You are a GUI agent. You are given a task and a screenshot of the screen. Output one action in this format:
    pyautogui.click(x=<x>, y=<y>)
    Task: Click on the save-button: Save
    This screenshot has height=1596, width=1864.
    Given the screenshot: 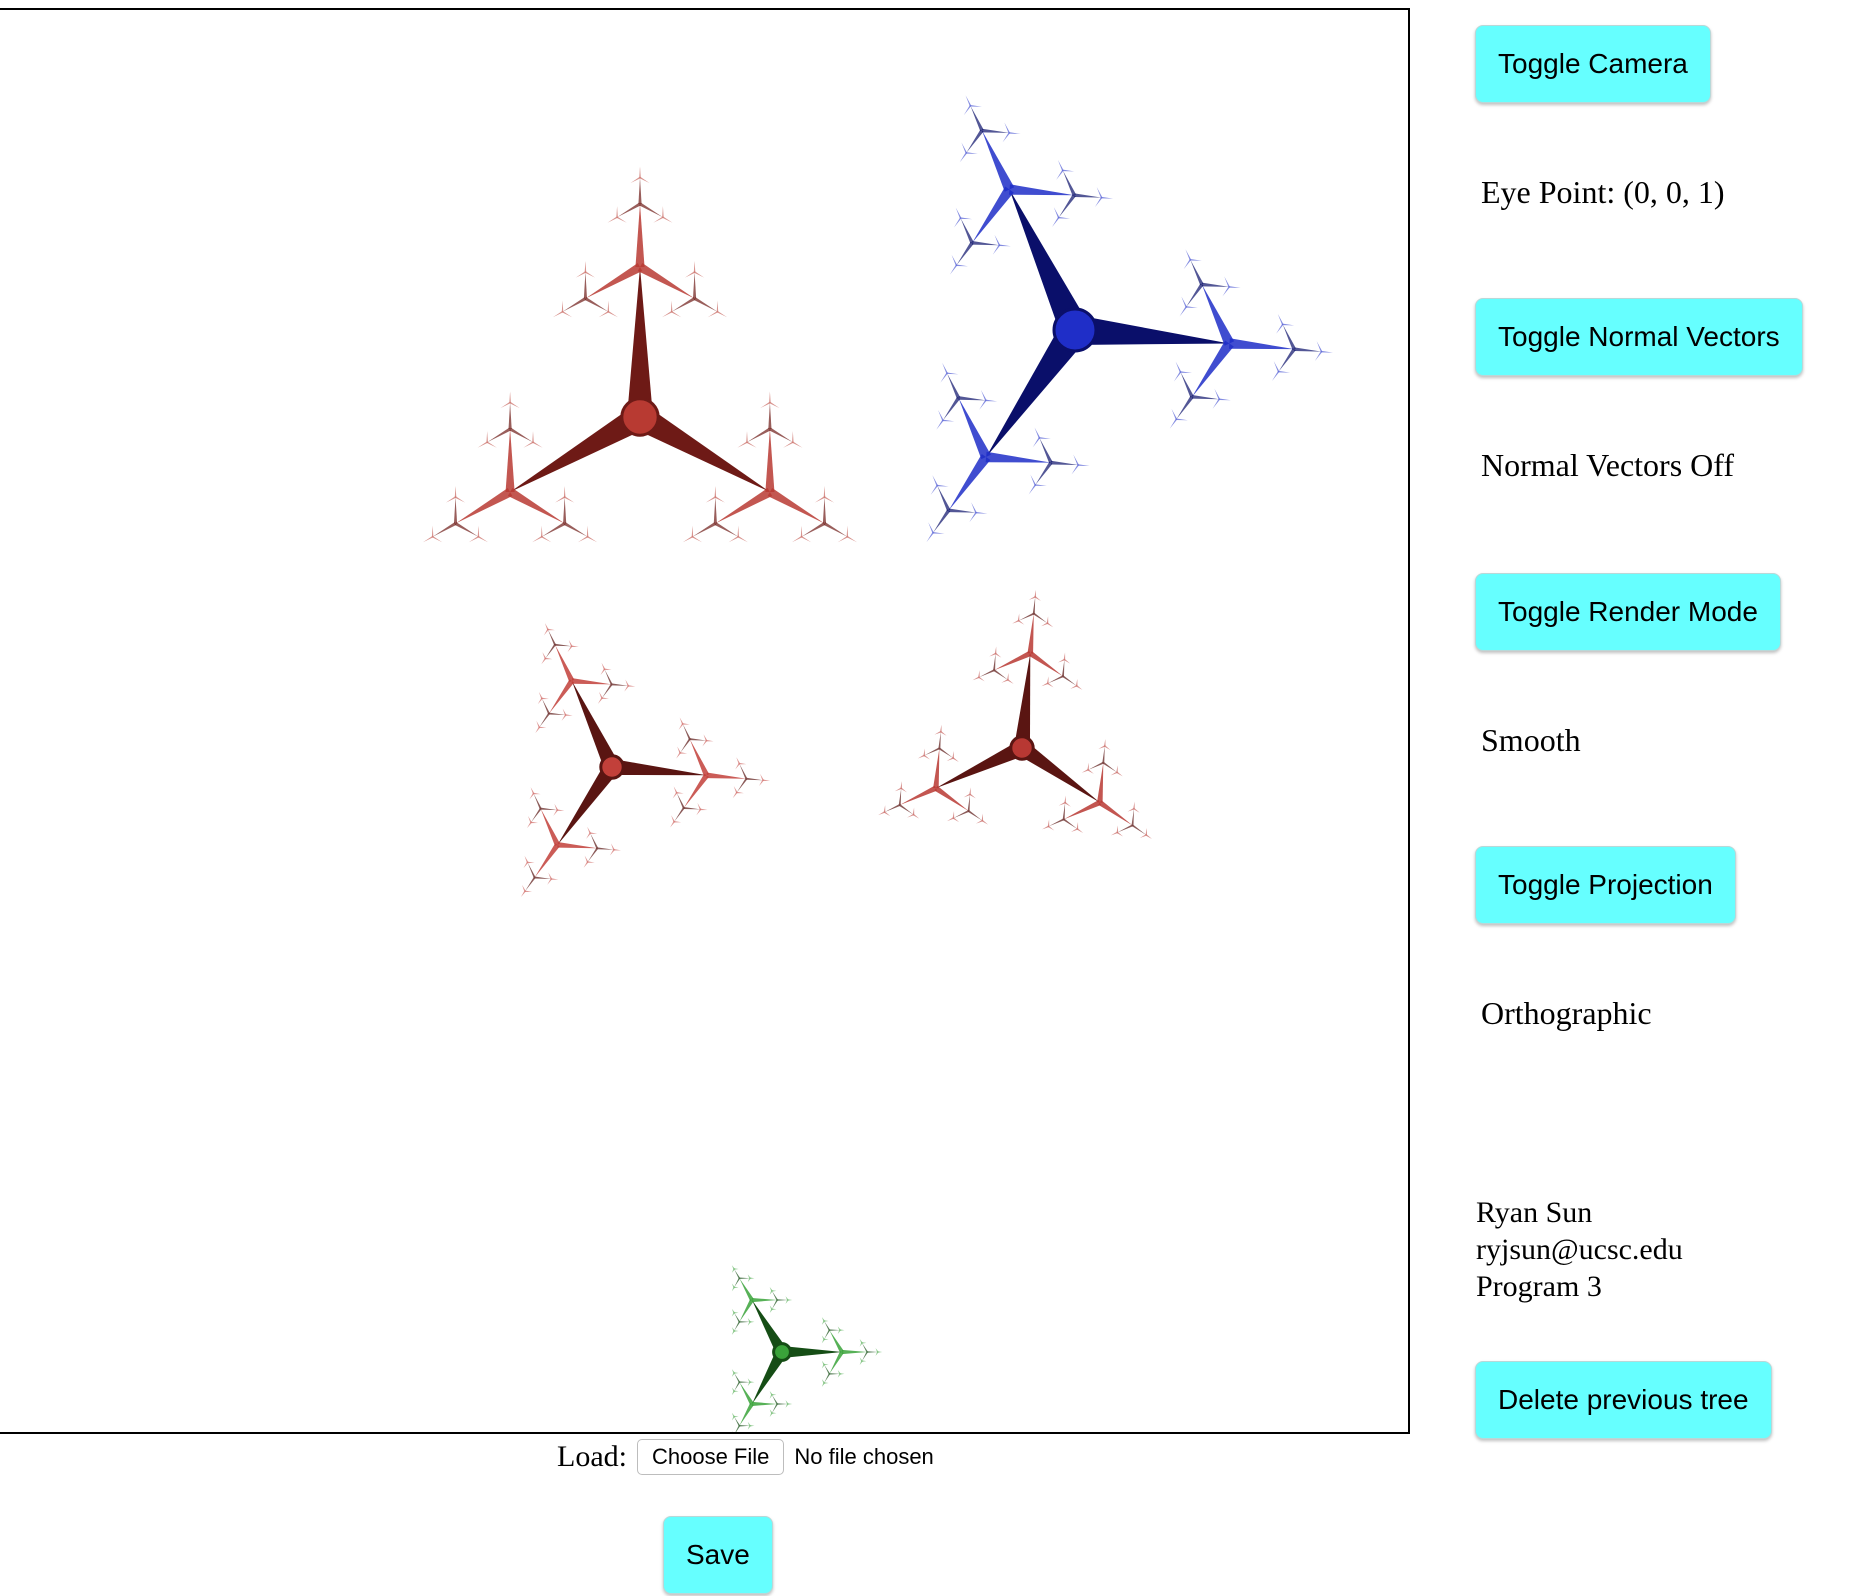 What is the action you would take?
    pyautogui.click(x=718, y=1555)
    